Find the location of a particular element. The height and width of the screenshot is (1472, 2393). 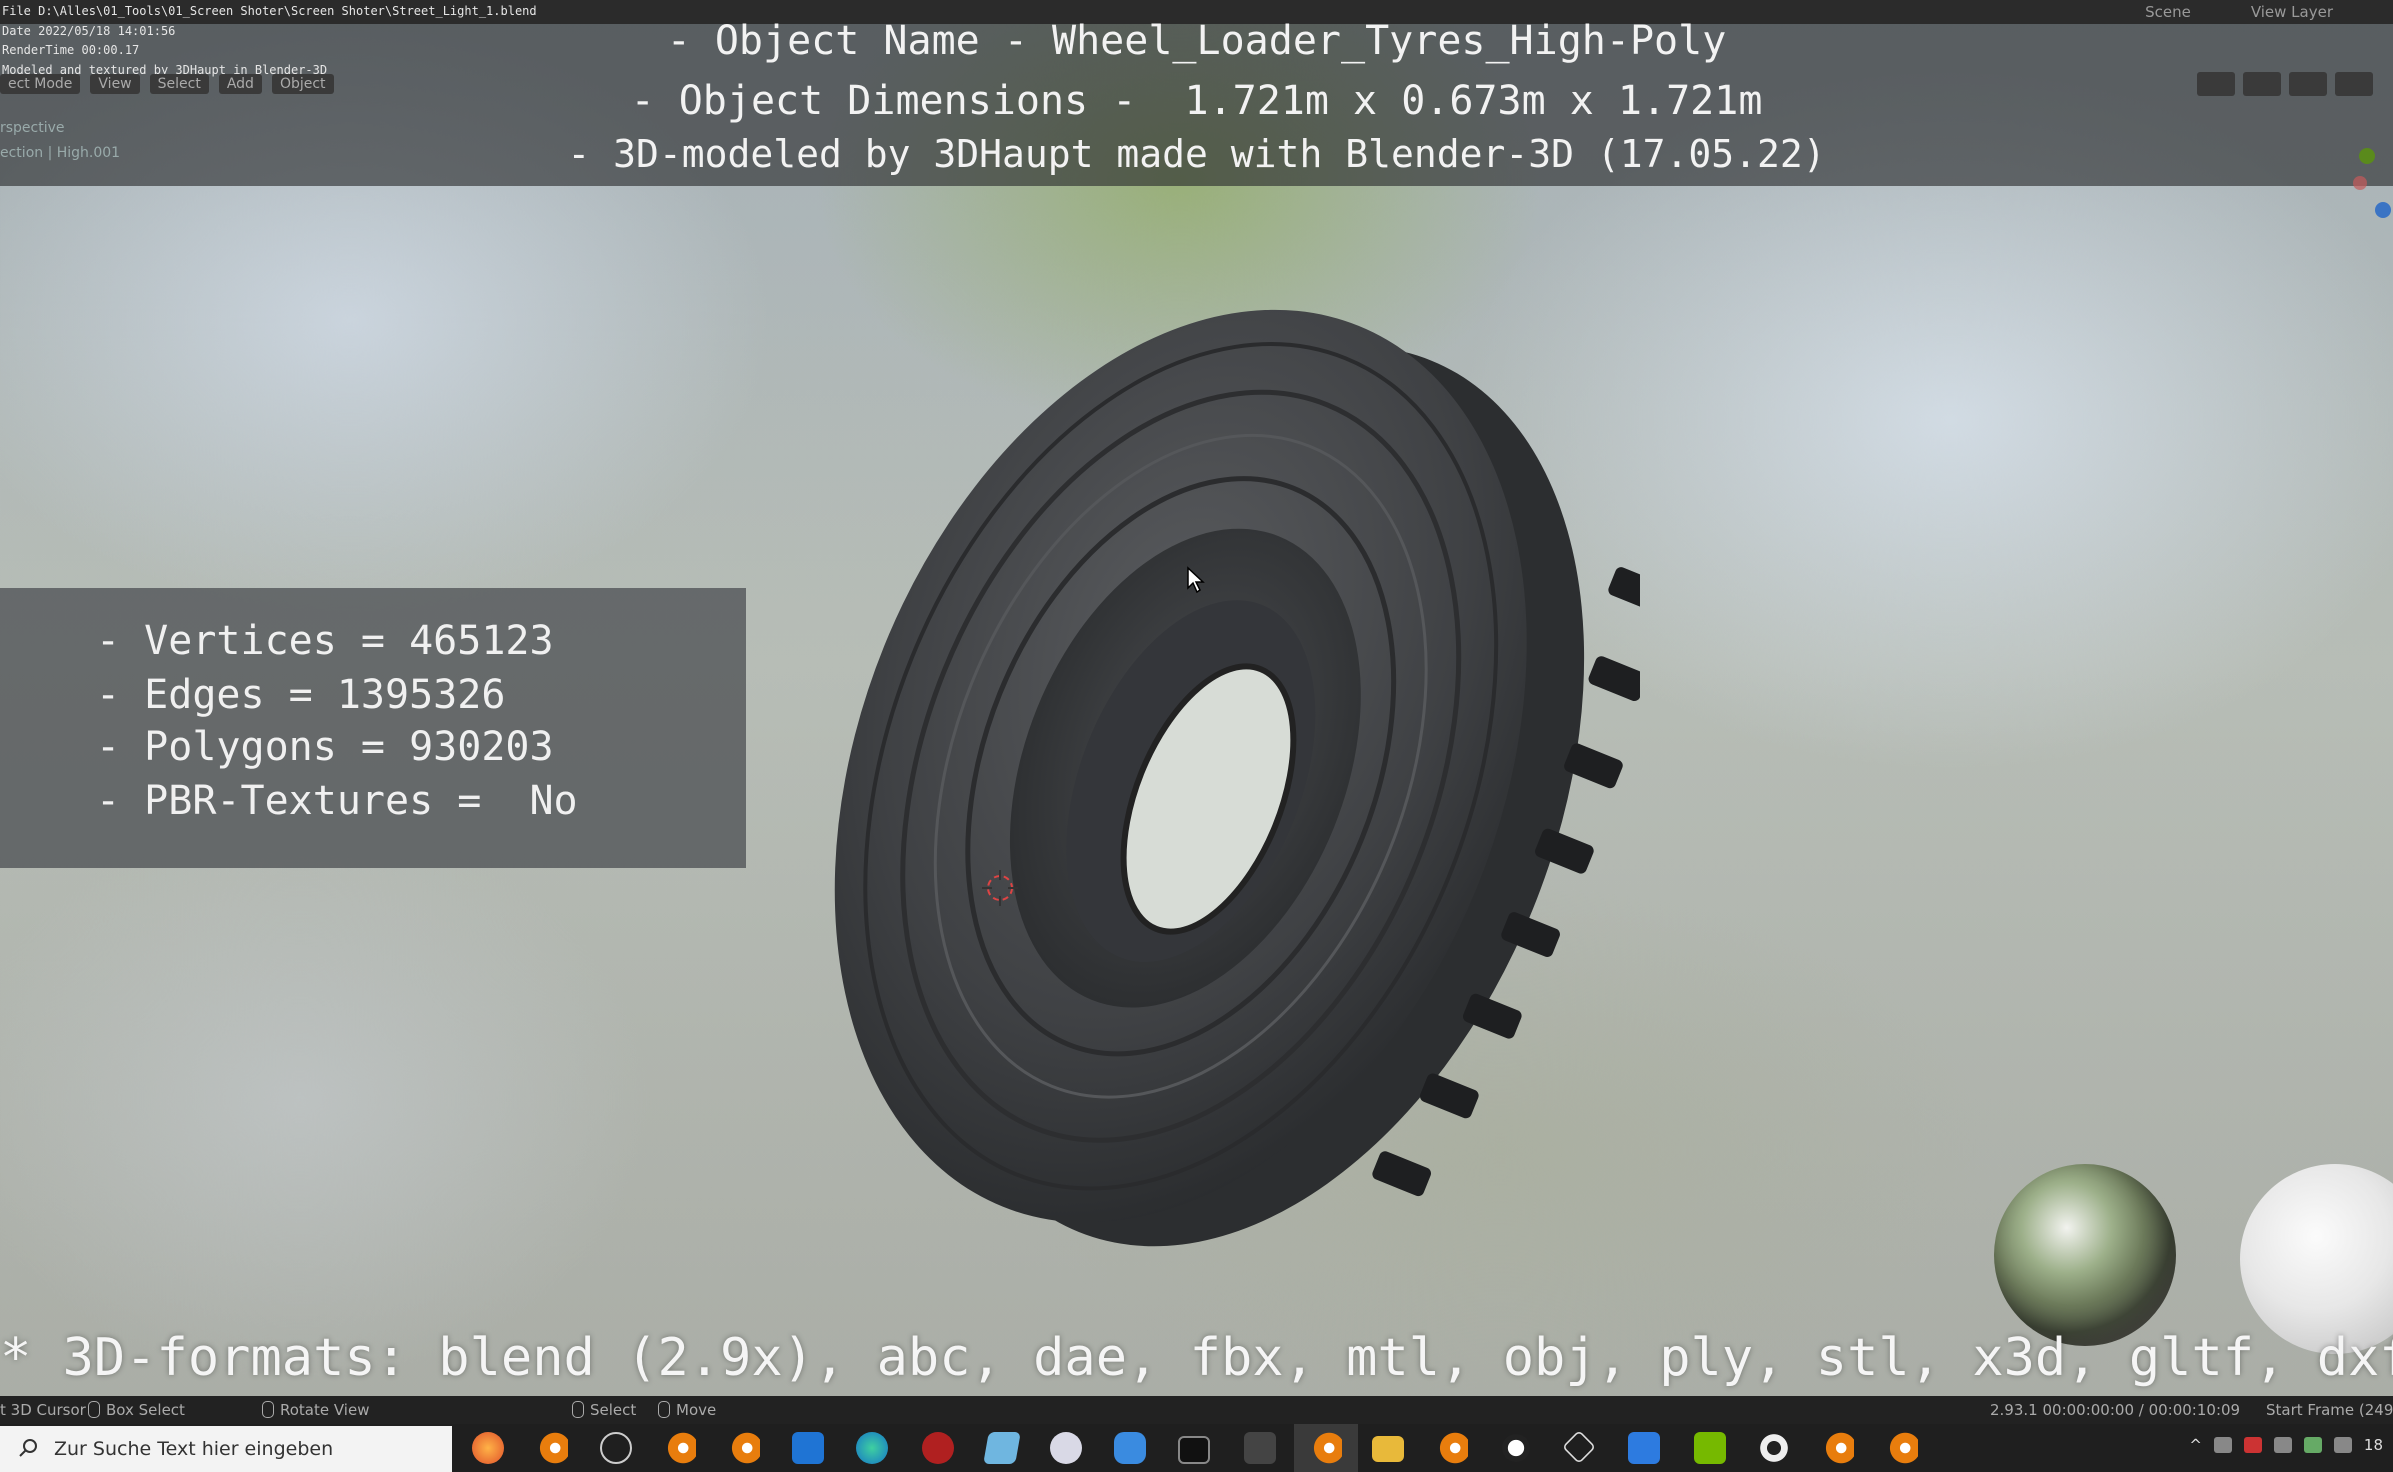

perspective-label: rspective is located at coordinates (32, 128).